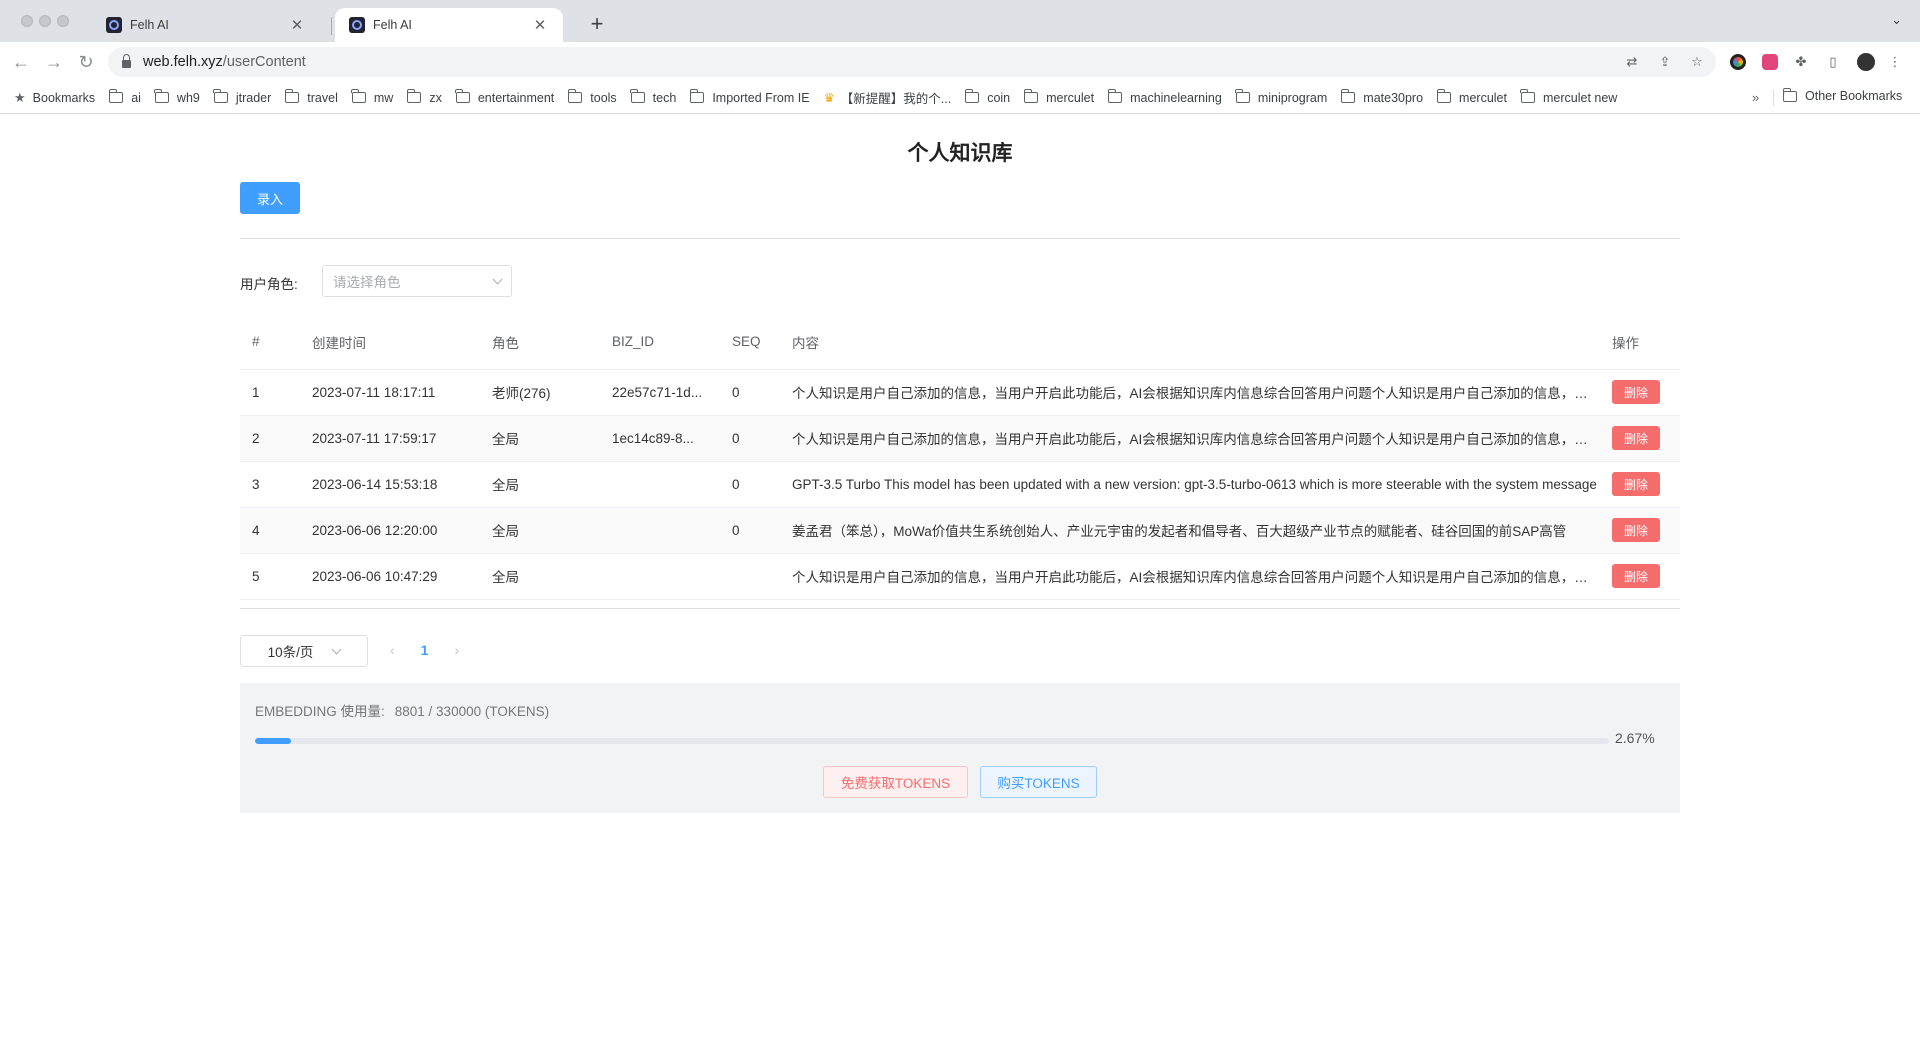 The height and width of the screenshot is (1055, 1920). What do you see at coordinates (54, 98) in the screenshot?
I see `bookmarks-manager: ★ Bookmarks` at bounding box center [54, 98].